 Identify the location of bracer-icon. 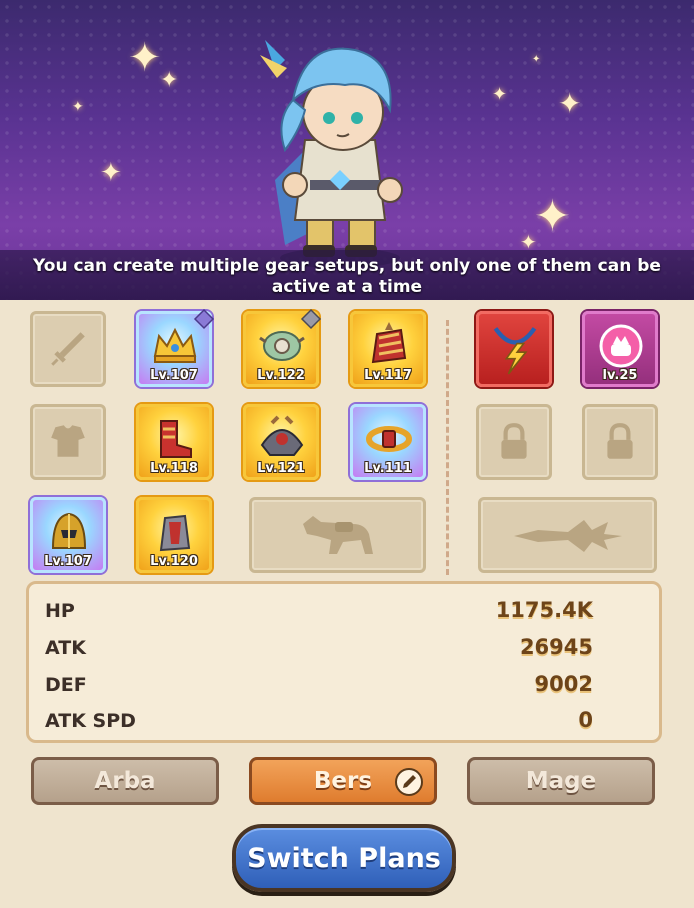
(175, 533).